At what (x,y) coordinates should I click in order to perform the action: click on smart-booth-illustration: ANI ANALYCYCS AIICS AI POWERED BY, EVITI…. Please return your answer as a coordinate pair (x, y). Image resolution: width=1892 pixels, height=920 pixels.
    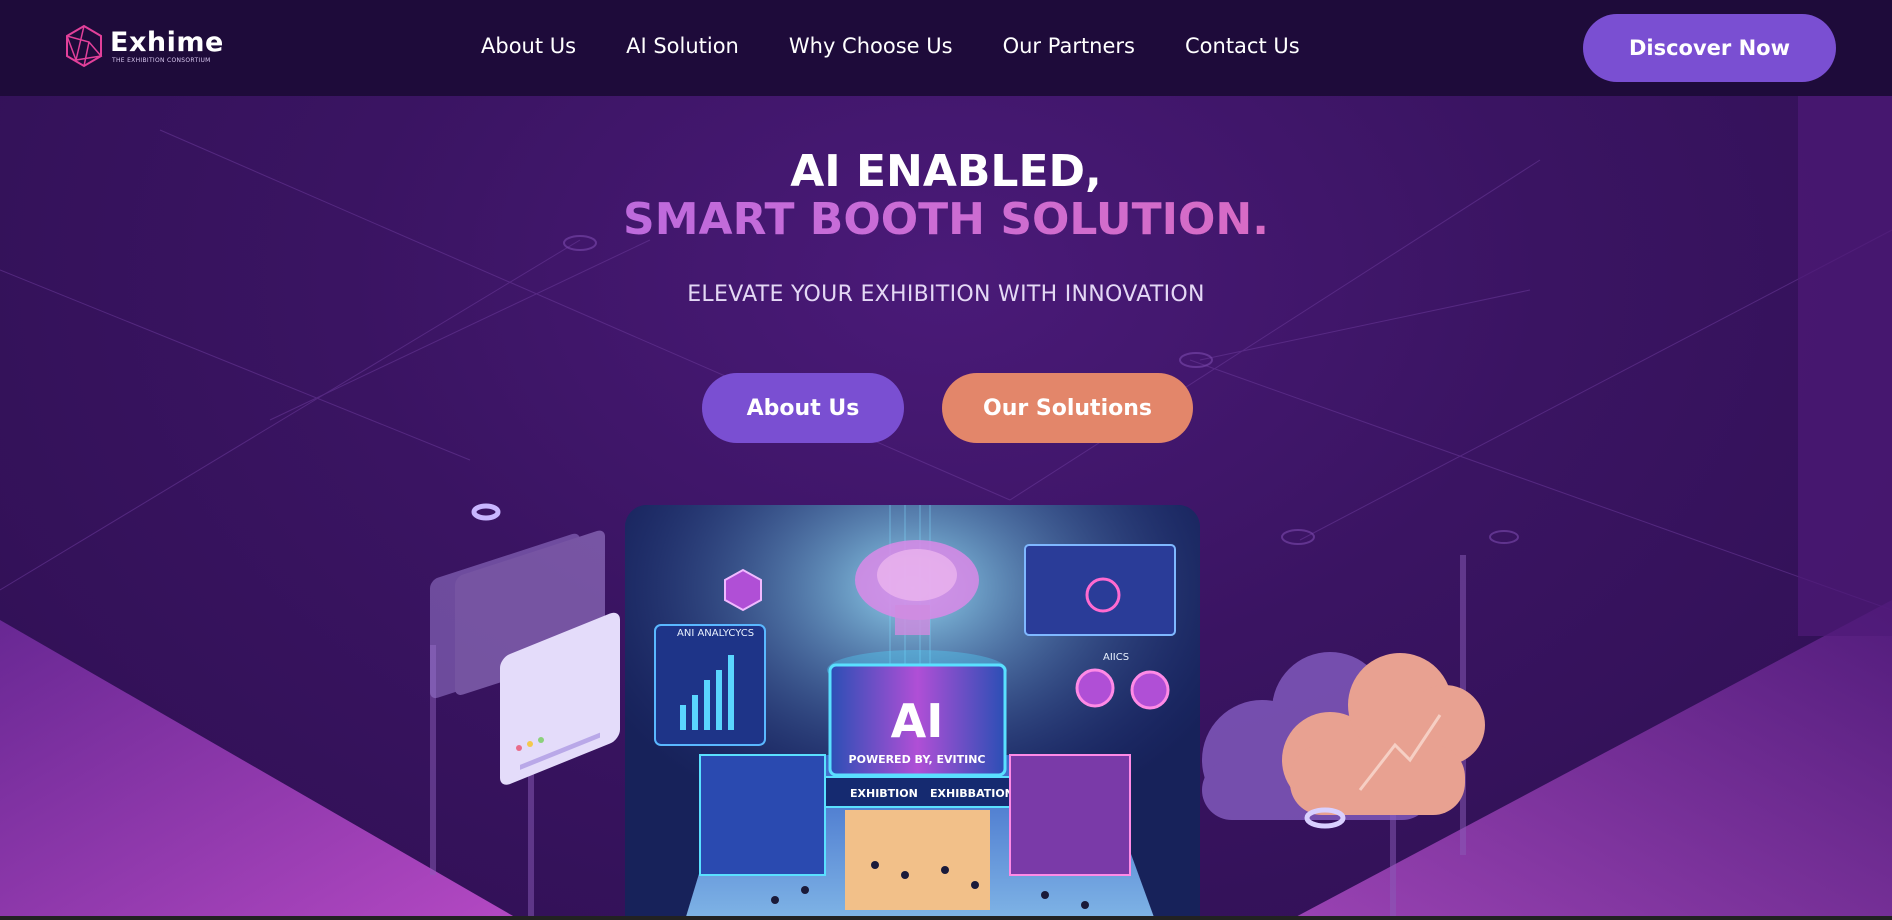
    Looking at the image, I should click on (912, 712).